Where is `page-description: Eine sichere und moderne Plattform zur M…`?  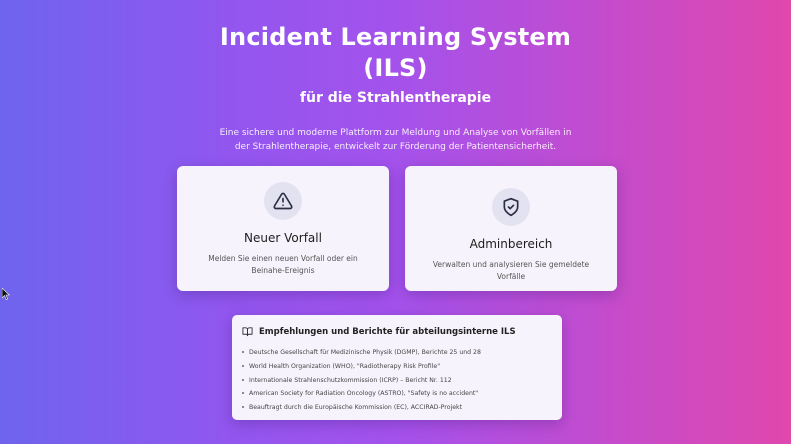 page-description: Eine sichere und moderne Plattform zur M… is located at coordinates (395, 140).